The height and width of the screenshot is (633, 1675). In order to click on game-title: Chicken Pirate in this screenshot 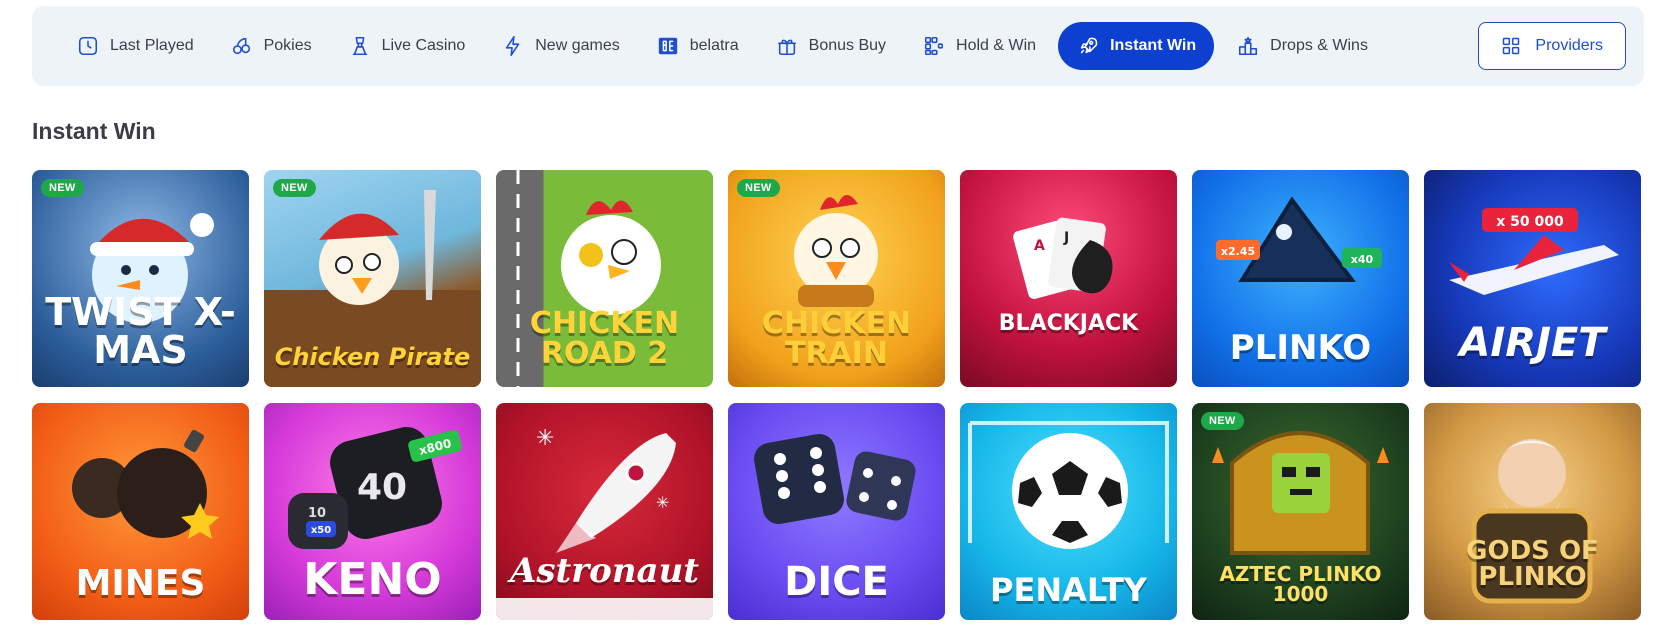, I will do `click(372, 357)`.